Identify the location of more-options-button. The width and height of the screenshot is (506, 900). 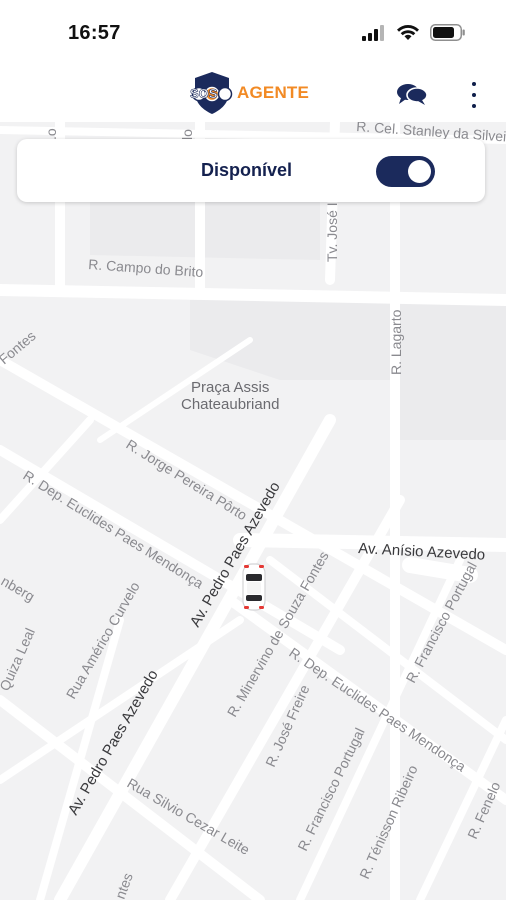
(474, 95).